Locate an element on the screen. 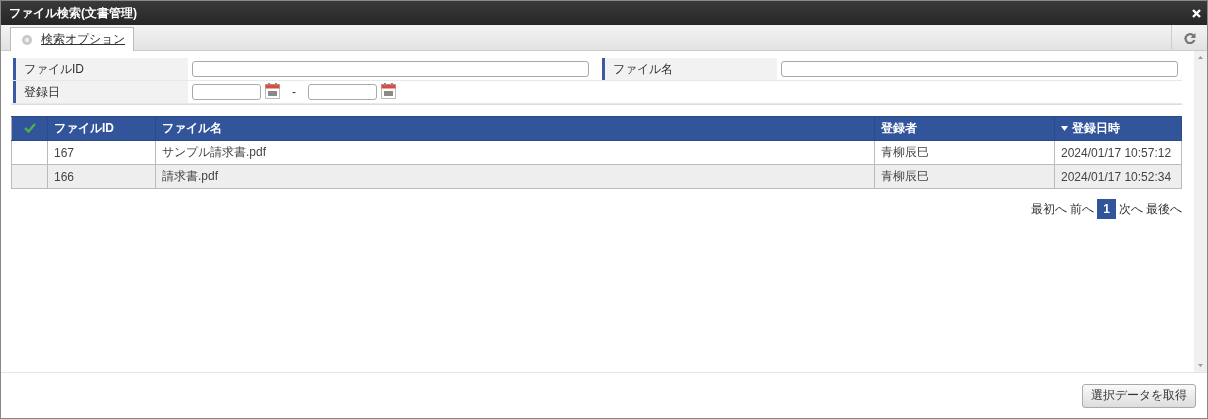  sort-down-icon is located at coordinates (1064, 129).